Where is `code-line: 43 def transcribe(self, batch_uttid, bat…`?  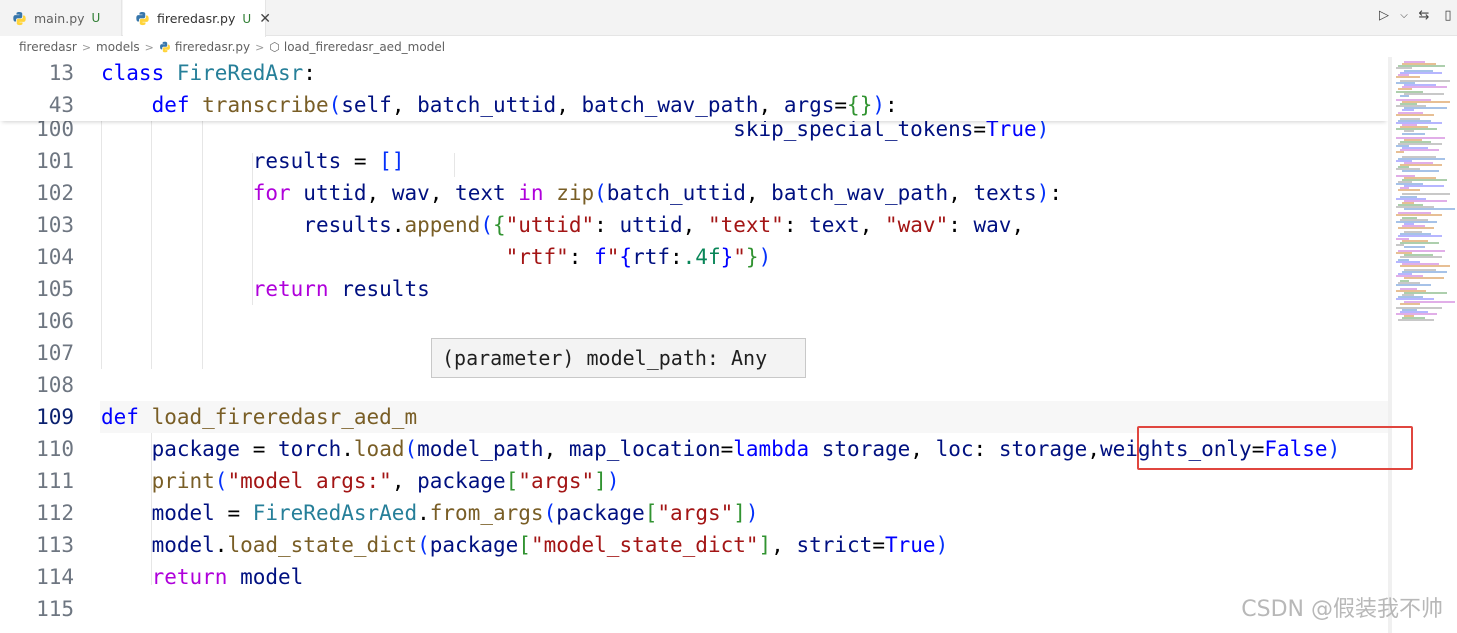 code-line: 43 def transcribe(self, batch_uttid, bat… is located at coordinates (694, 105).